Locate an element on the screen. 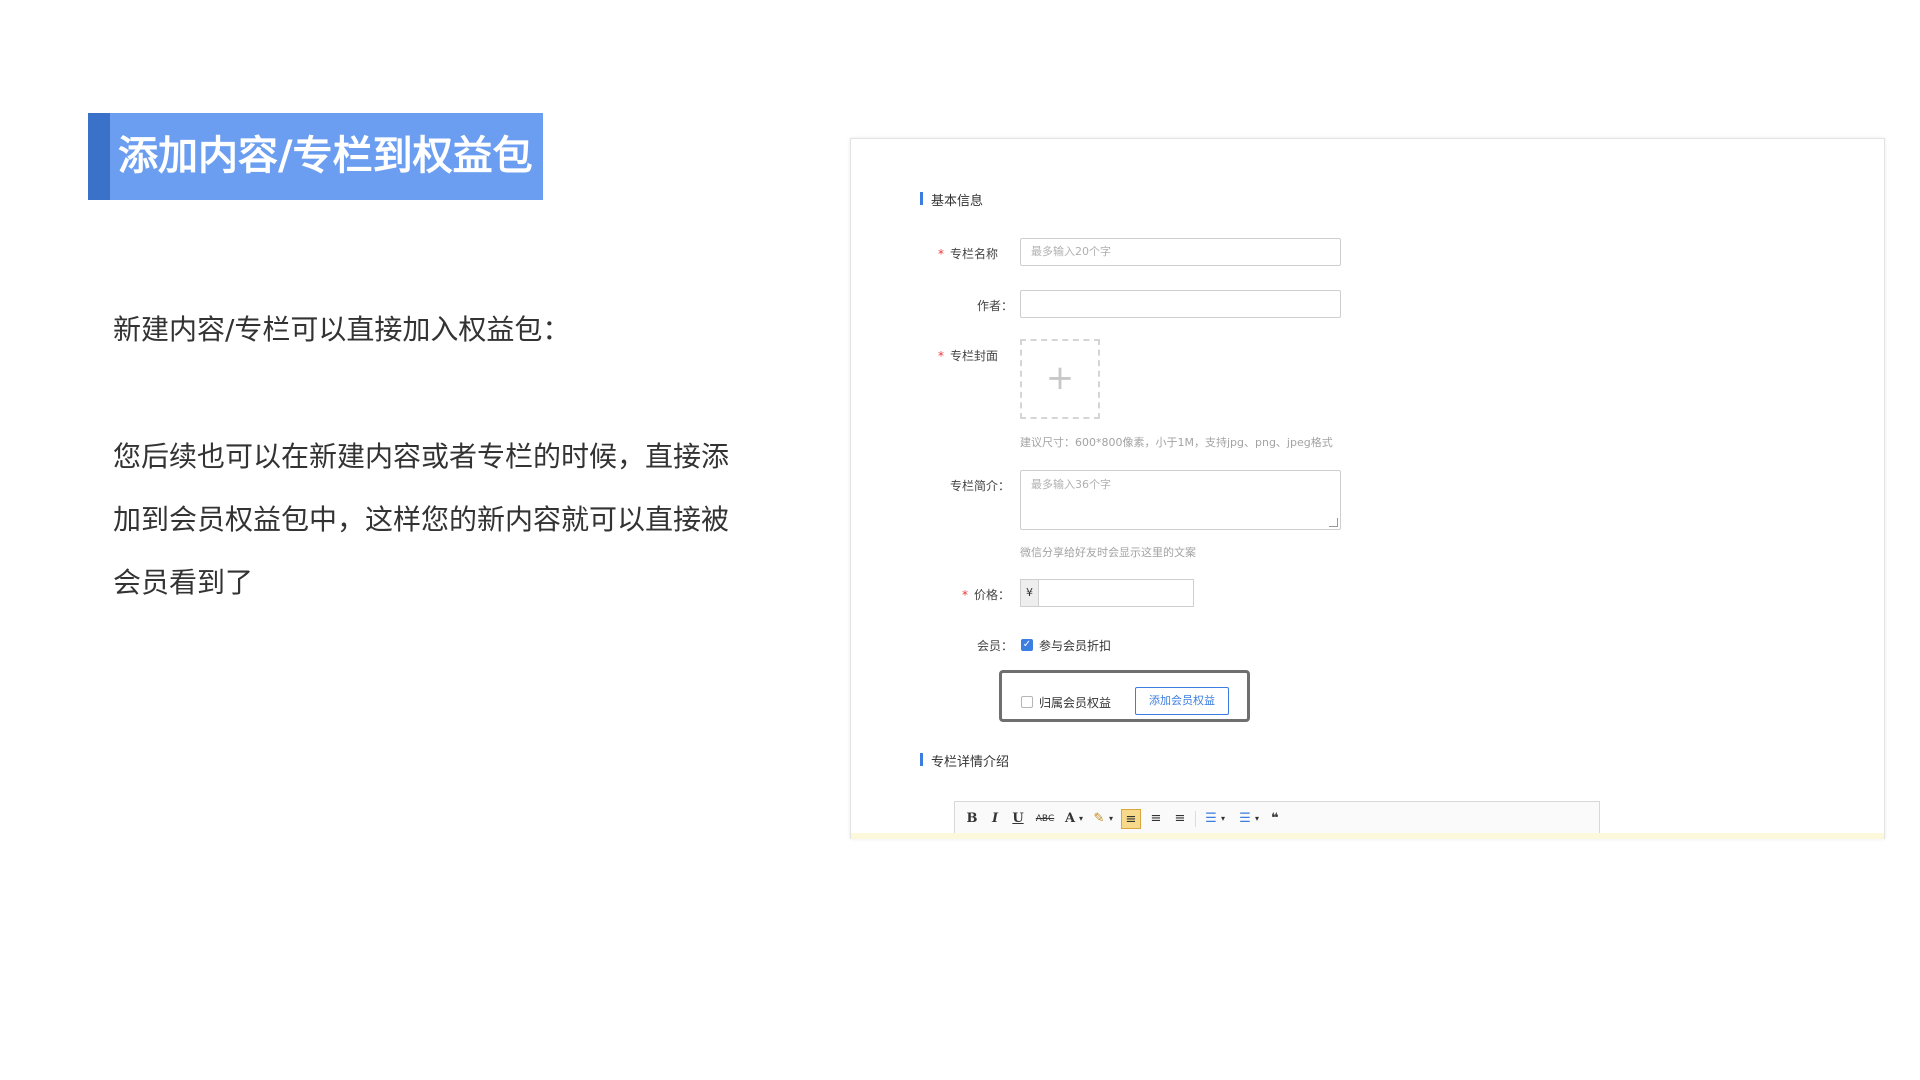  author-input is located at coordinates (1180, 304).